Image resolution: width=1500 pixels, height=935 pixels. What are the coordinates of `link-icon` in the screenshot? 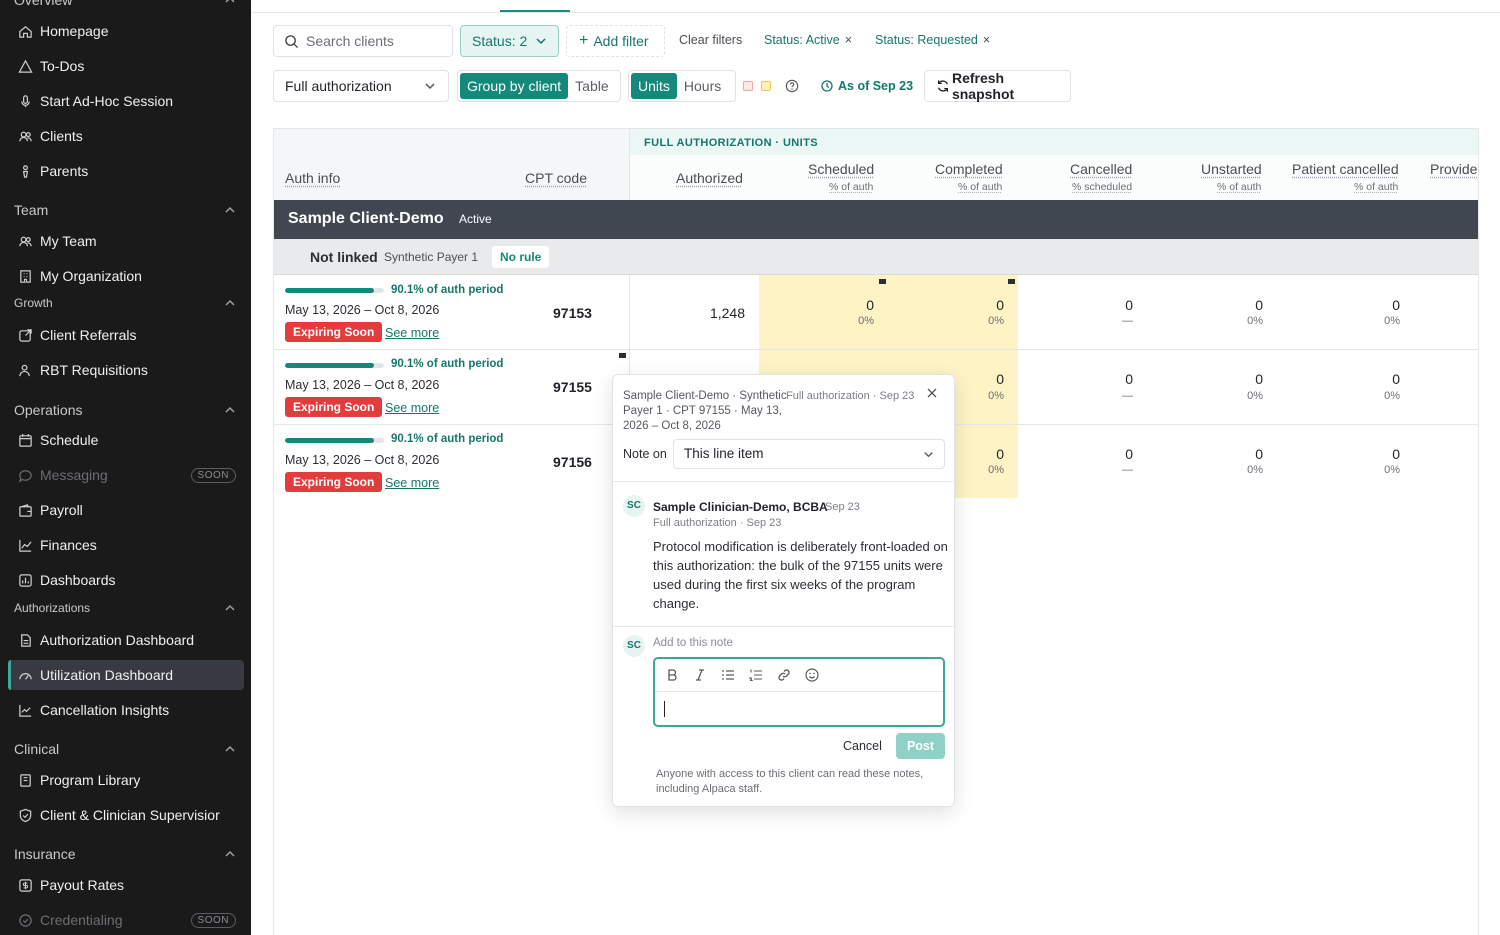 It's located at (784, 675).